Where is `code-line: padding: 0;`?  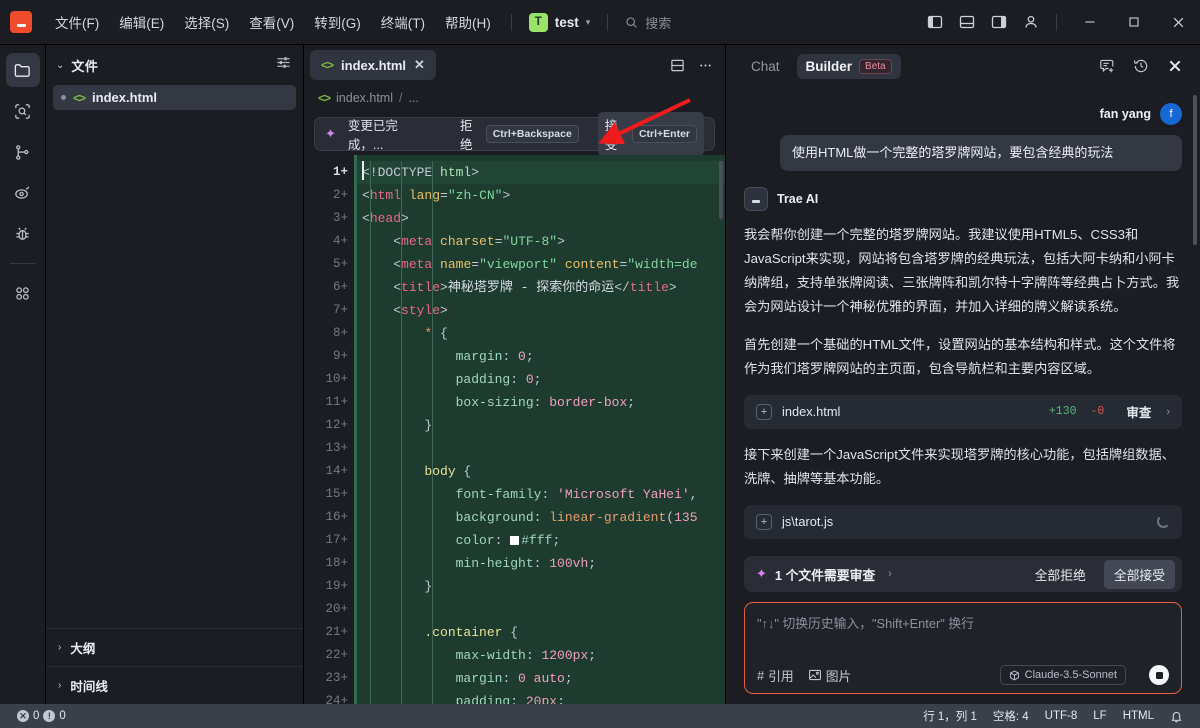 code-line: padding: 0; is located at coordinates (539, 379).